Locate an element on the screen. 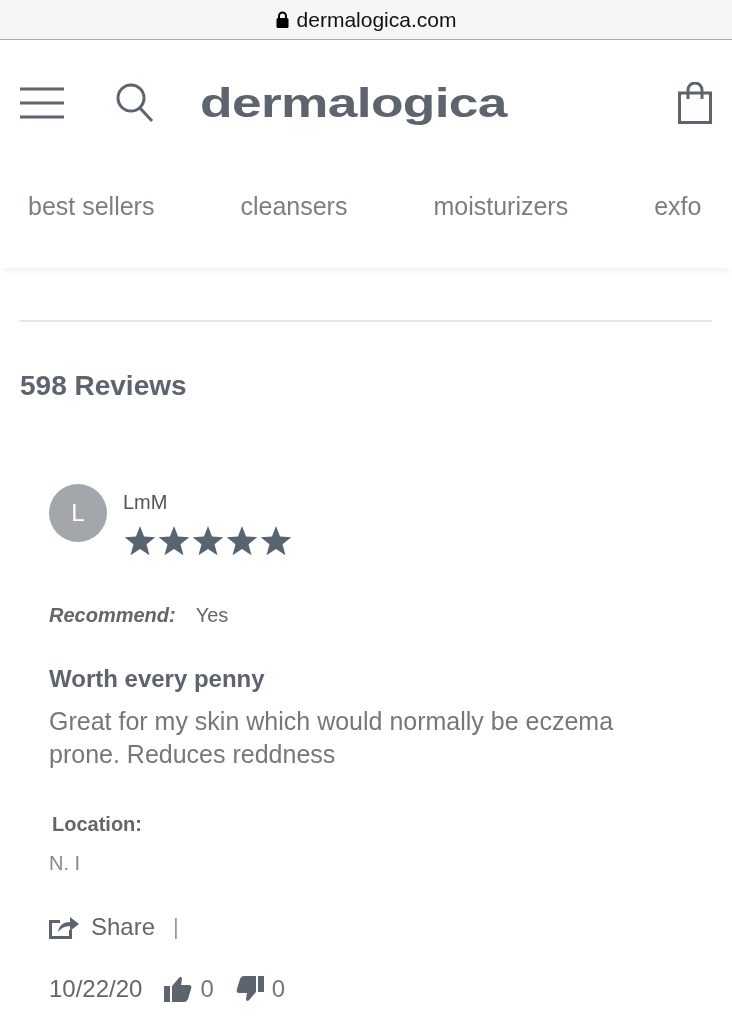 This screenshot has height=1023, width=732. menu-icon is located at coordinates (42, 103).